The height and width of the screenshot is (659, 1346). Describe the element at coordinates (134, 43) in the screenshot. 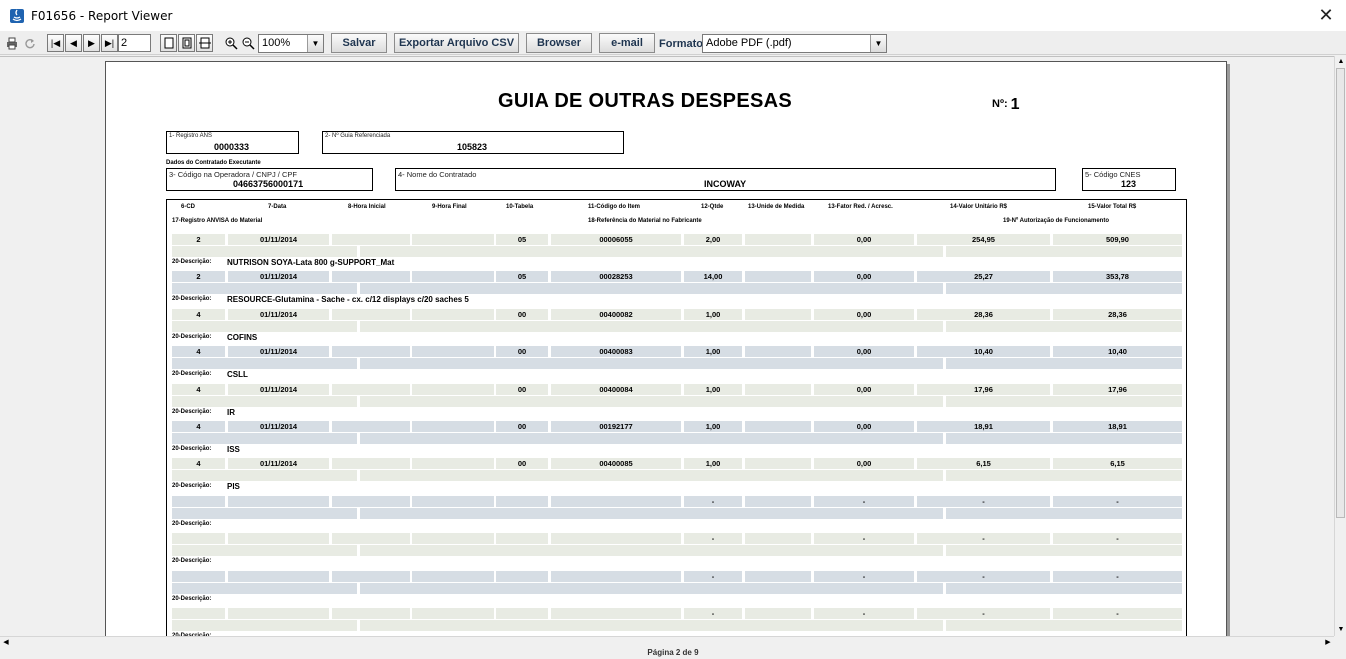

I see `page-number-input: 2` at that location.